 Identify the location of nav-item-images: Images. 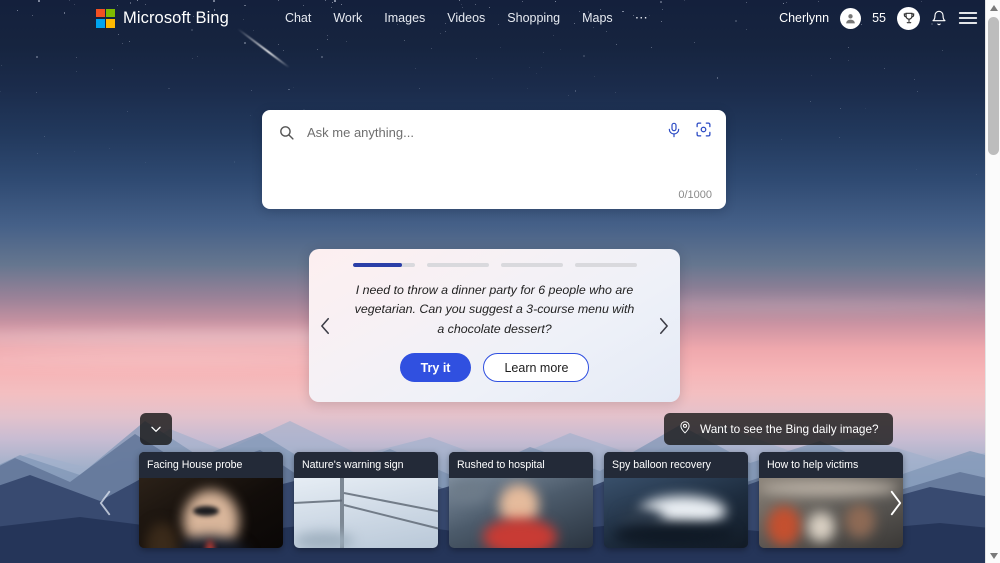
(404, 18).